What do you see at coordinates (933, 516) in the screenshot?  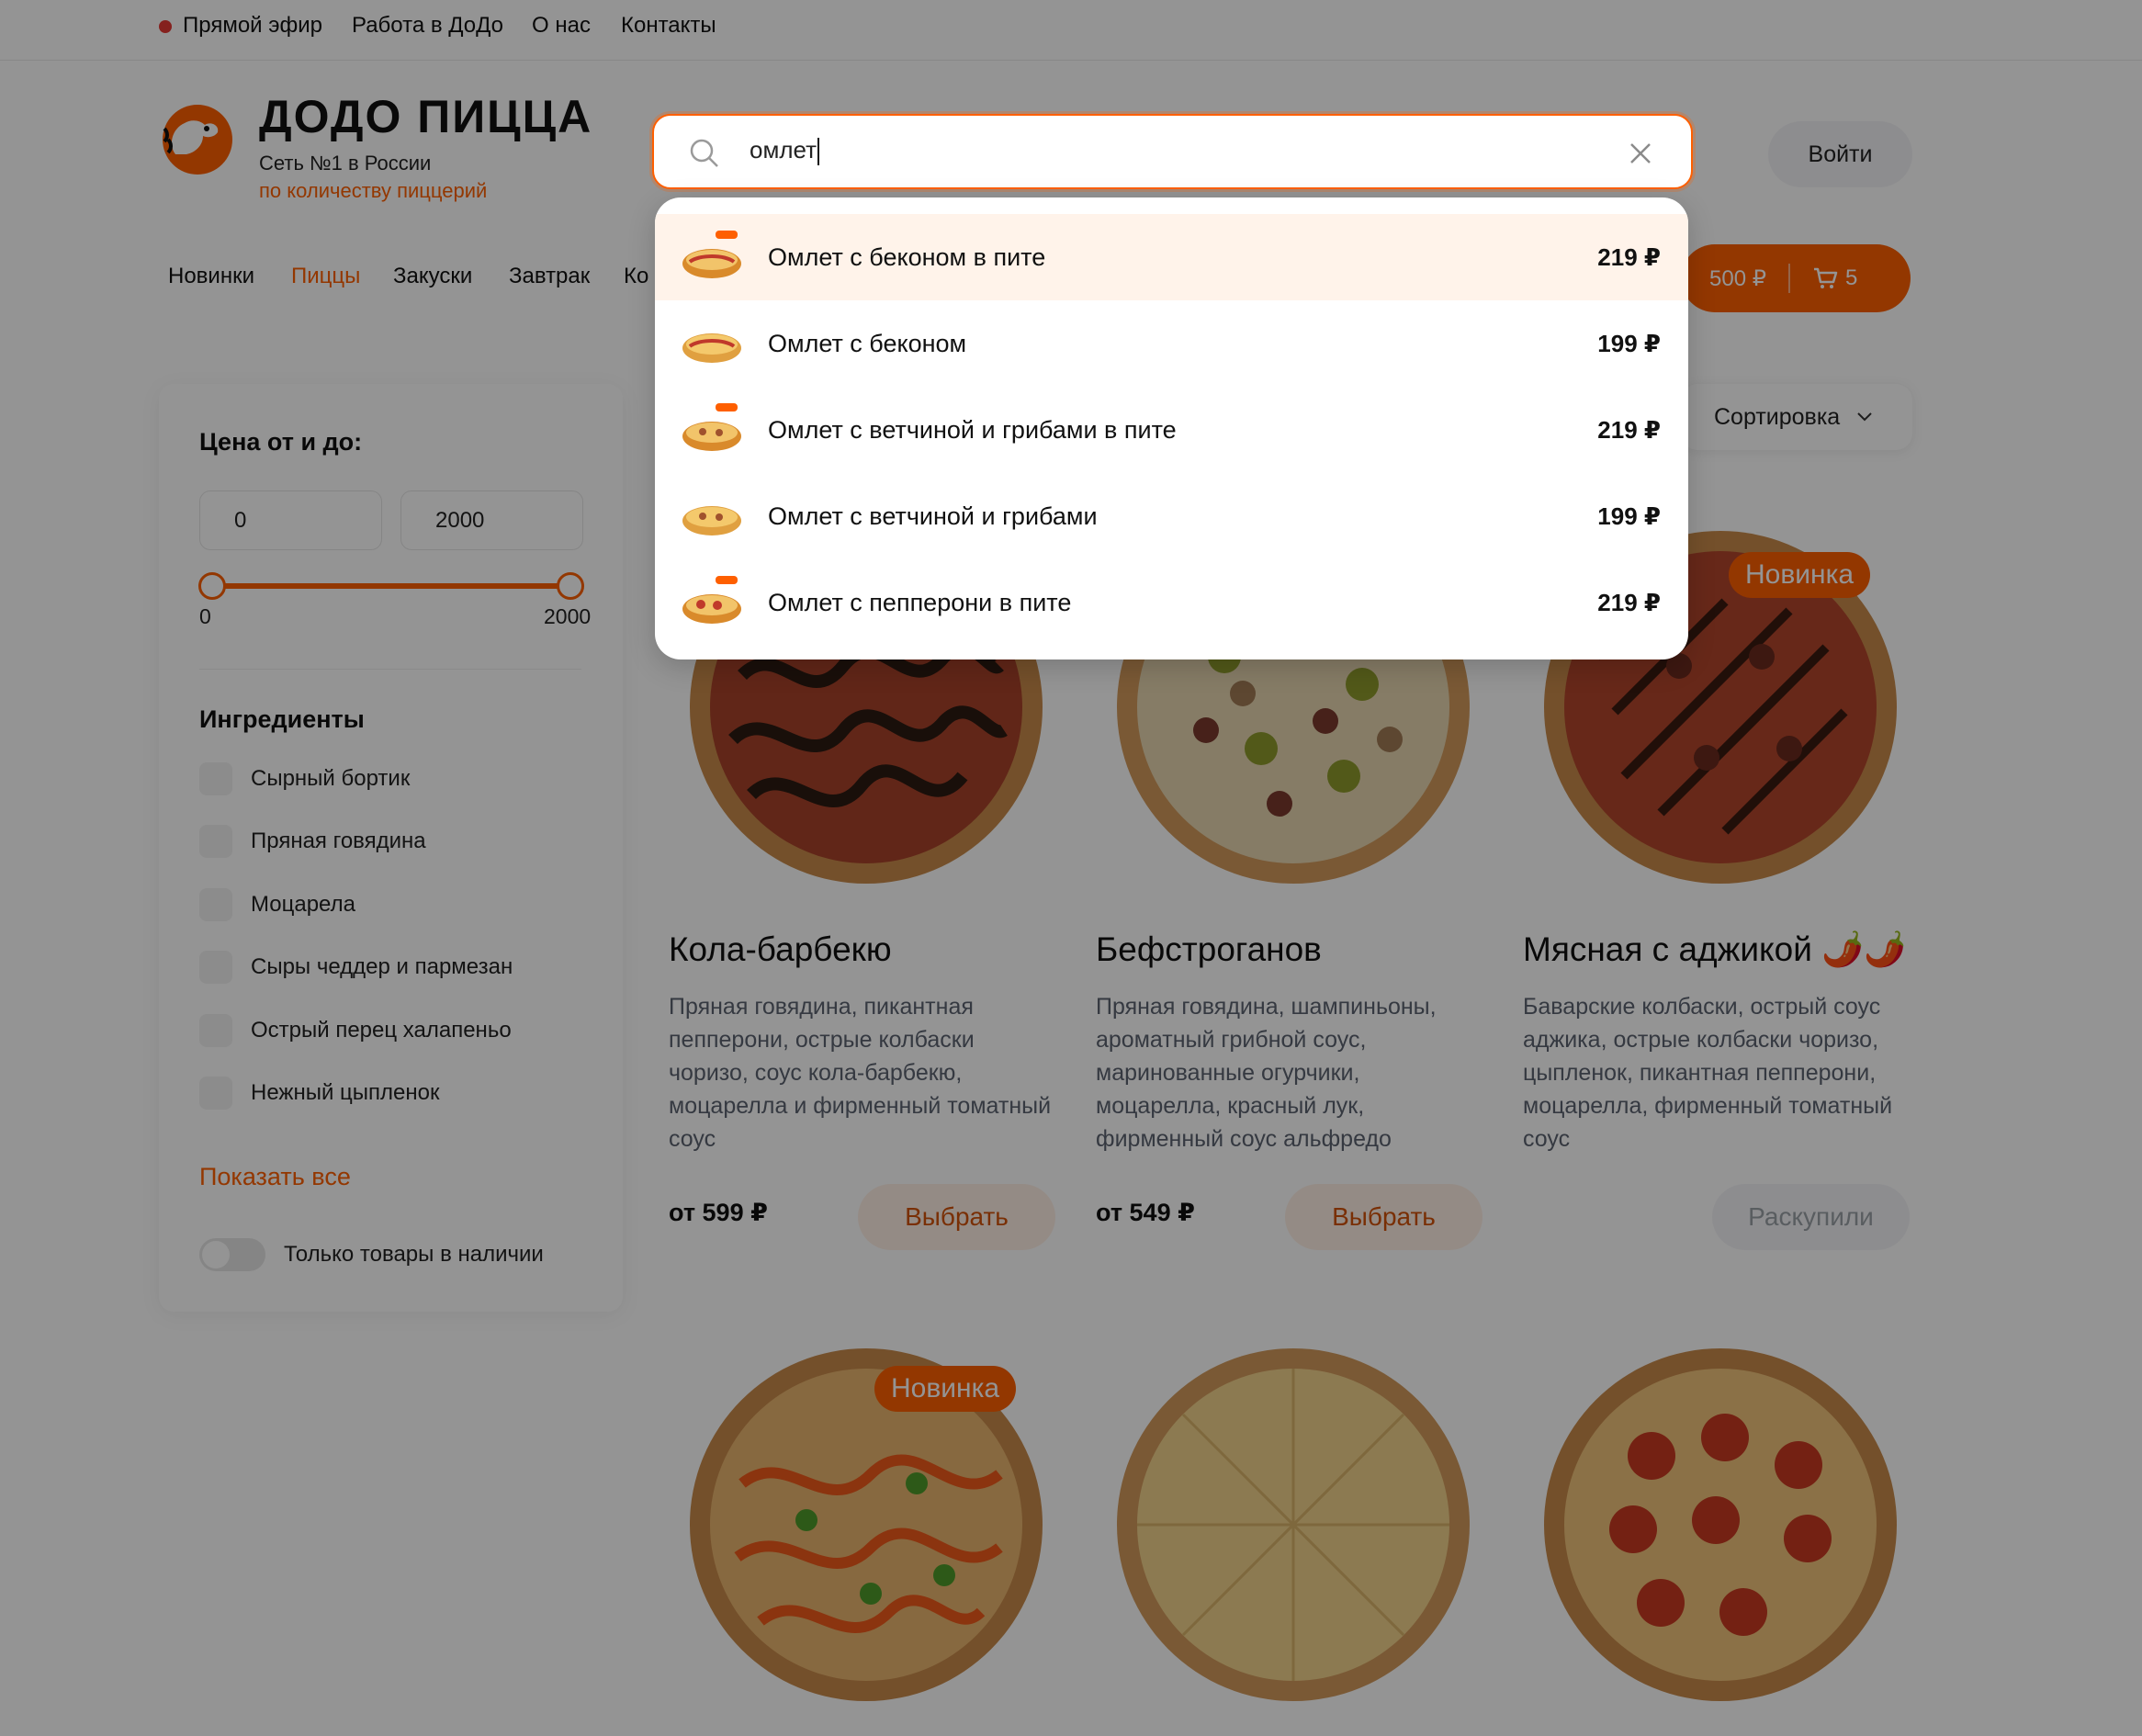 I see `search-result-name: Омлет с ветчиной и грибами` at bounding box center [933, 516].